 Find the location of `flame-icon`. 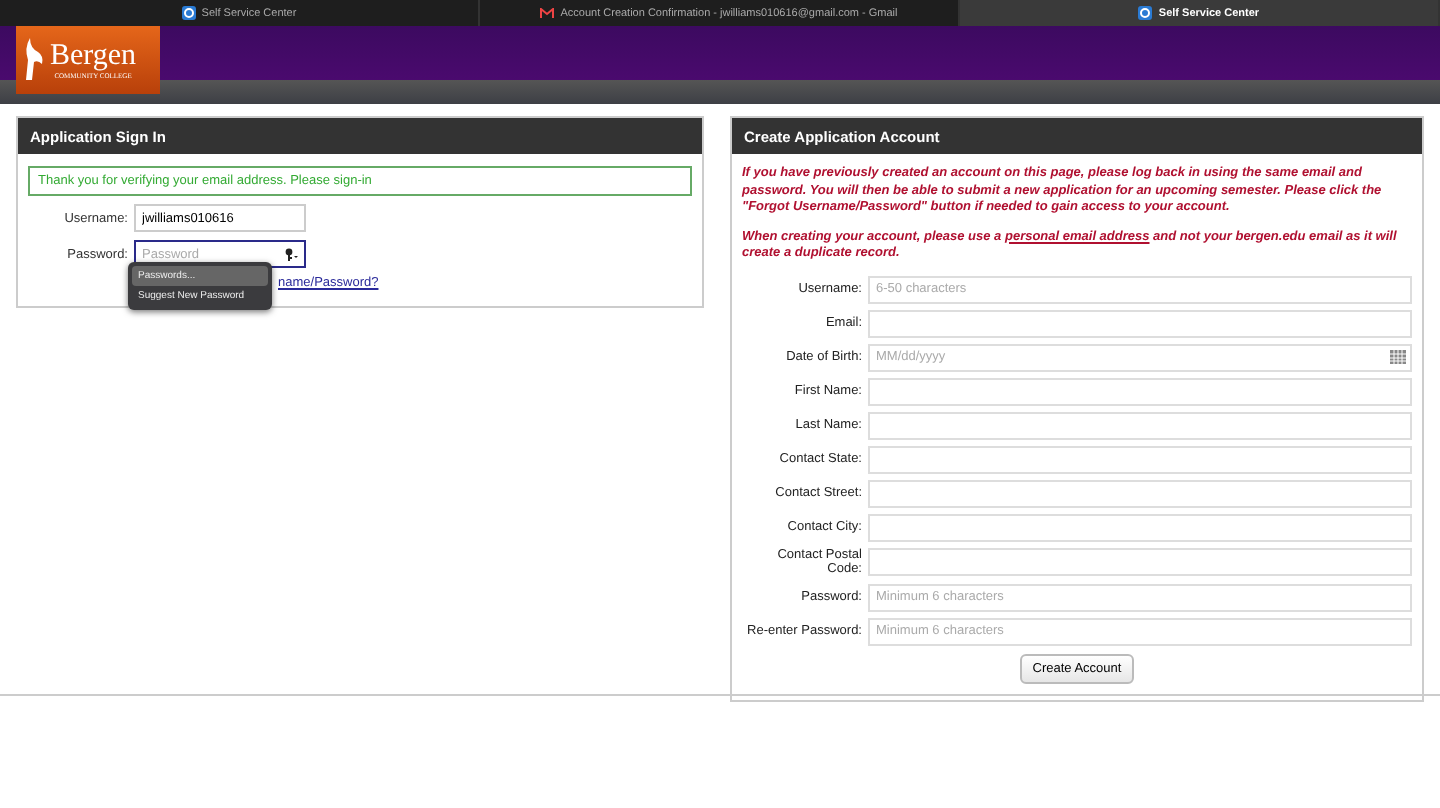

flame-icon is located at coordinates (34, 60).